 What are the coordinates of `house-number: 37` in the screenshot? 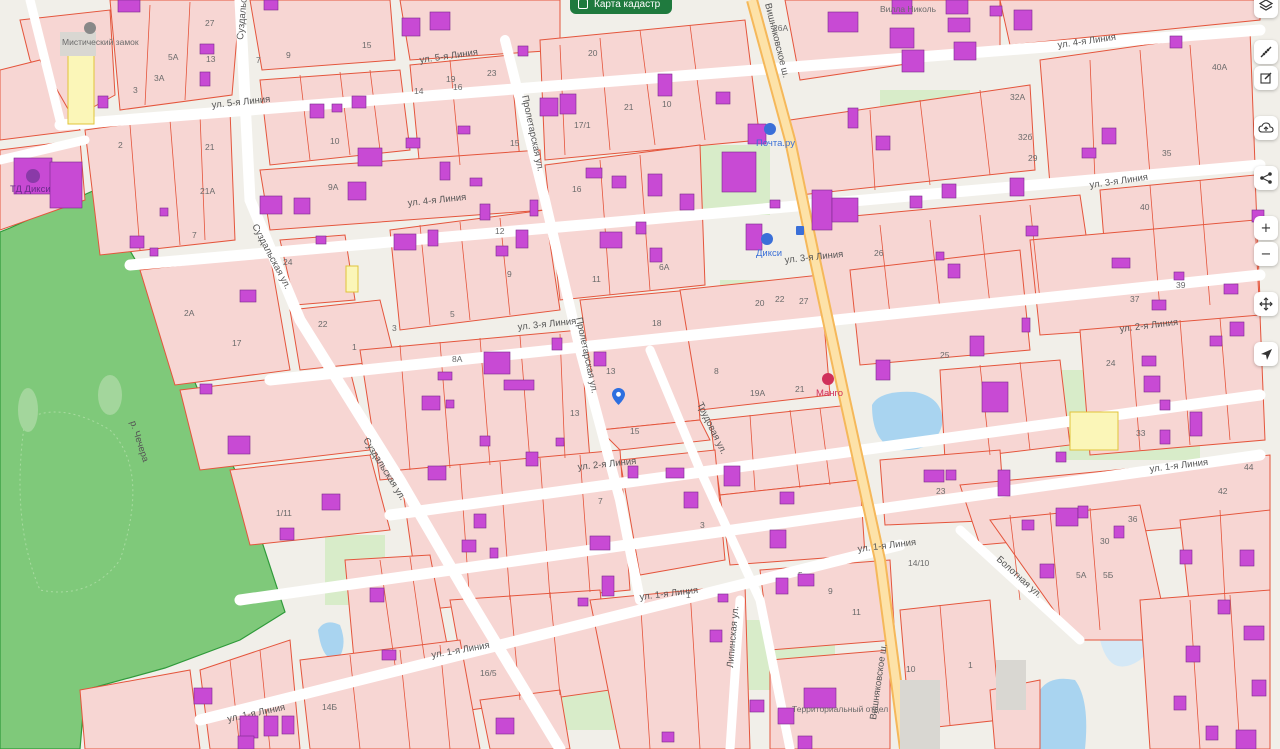 It's located at (1135, 299).